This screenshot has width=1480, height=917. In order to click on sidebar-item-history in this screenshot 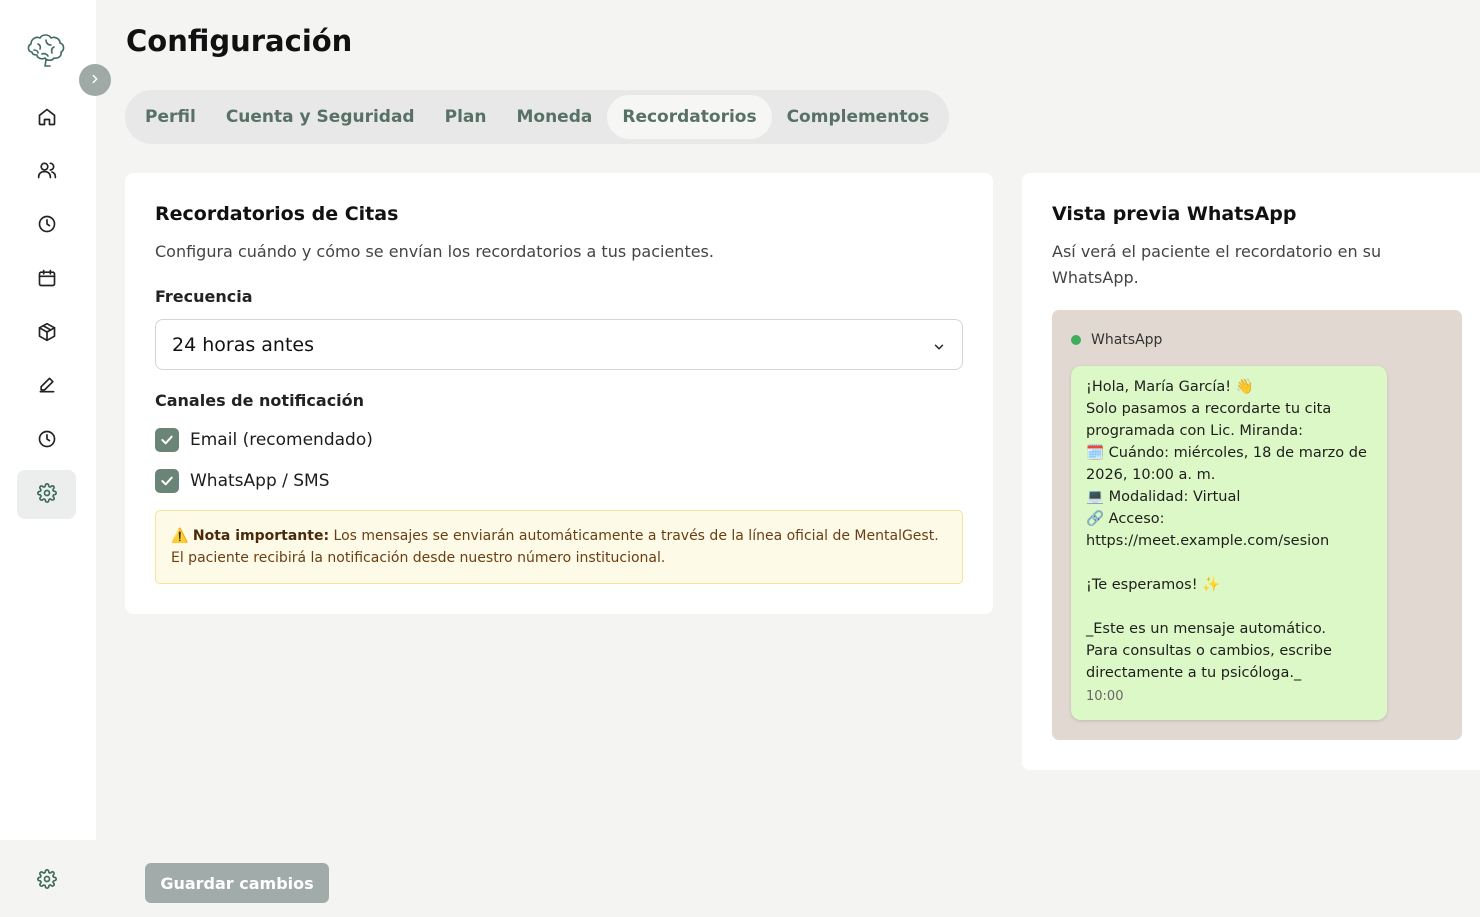, I will do `click(46, 440)`.